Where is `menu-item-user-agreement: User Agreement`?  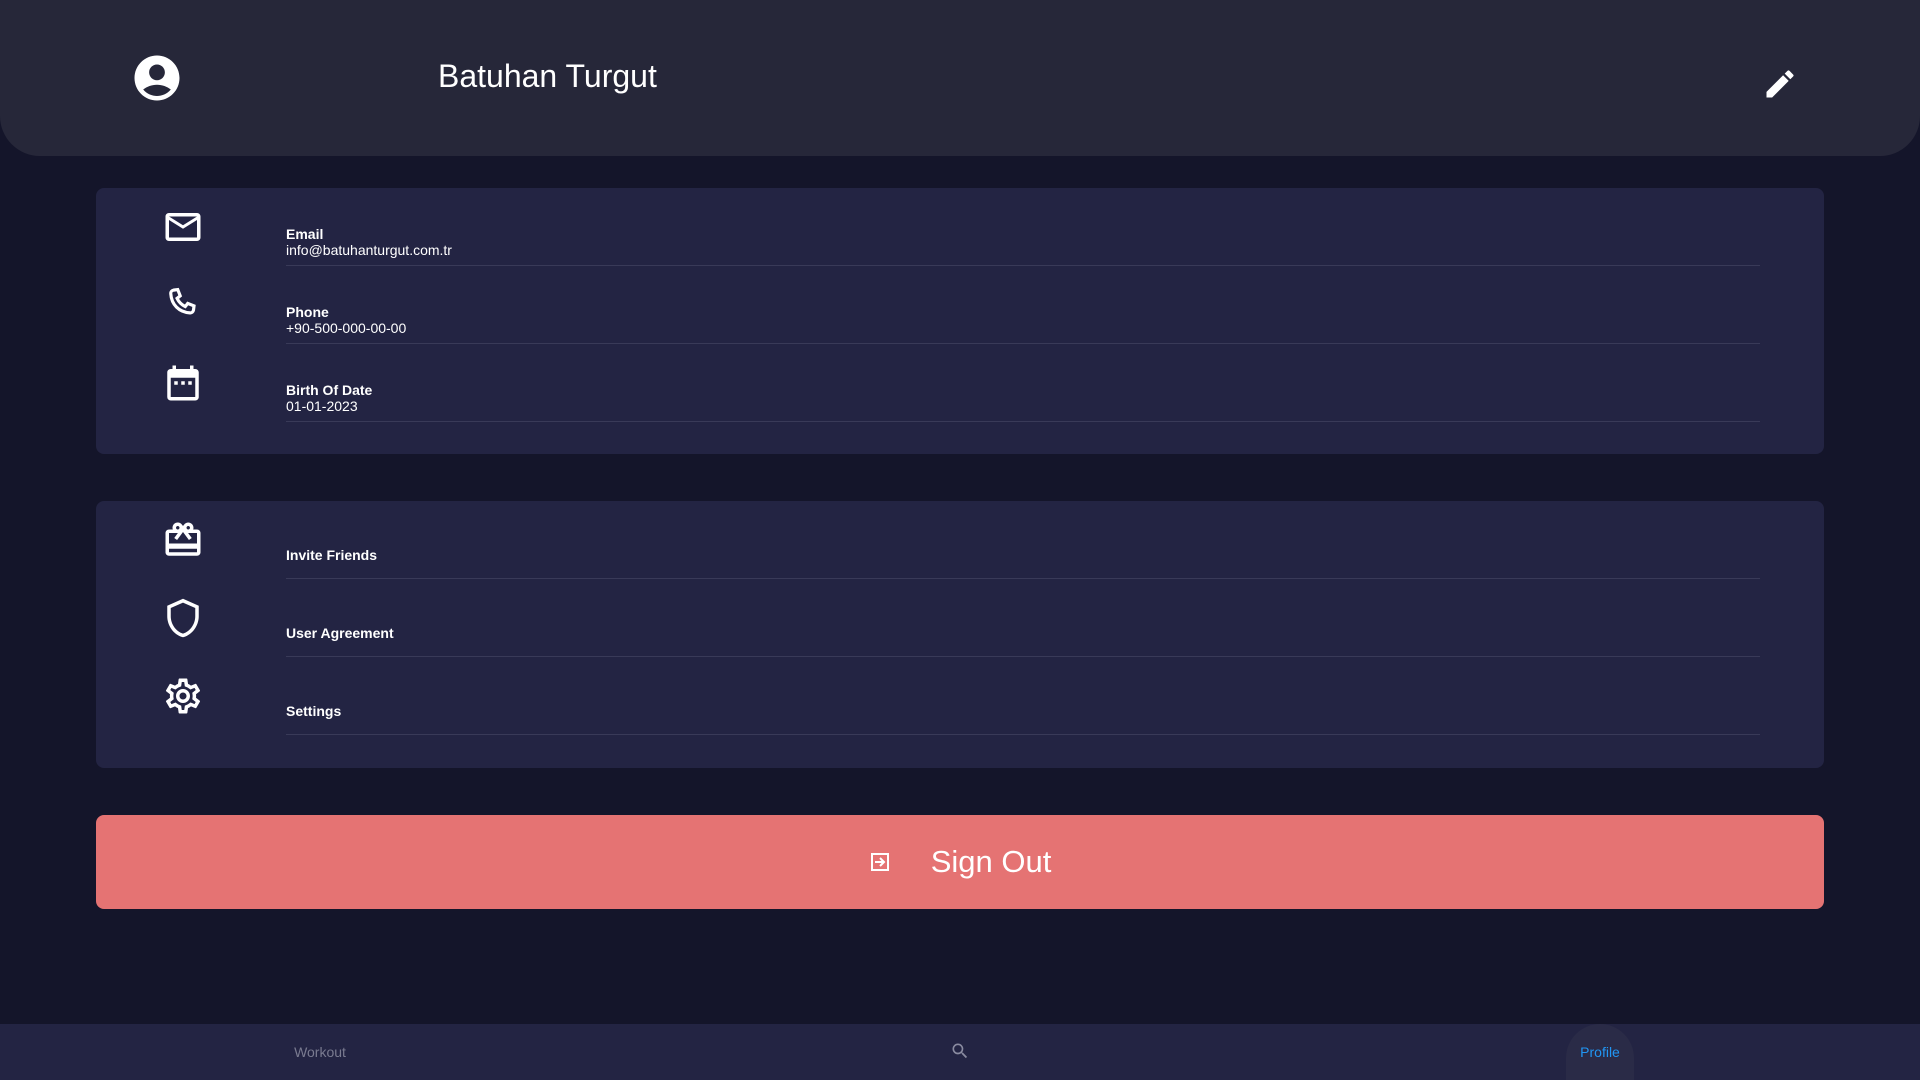 menu-item-user-agreement: User Agreement is located at coordinates (960, 618).